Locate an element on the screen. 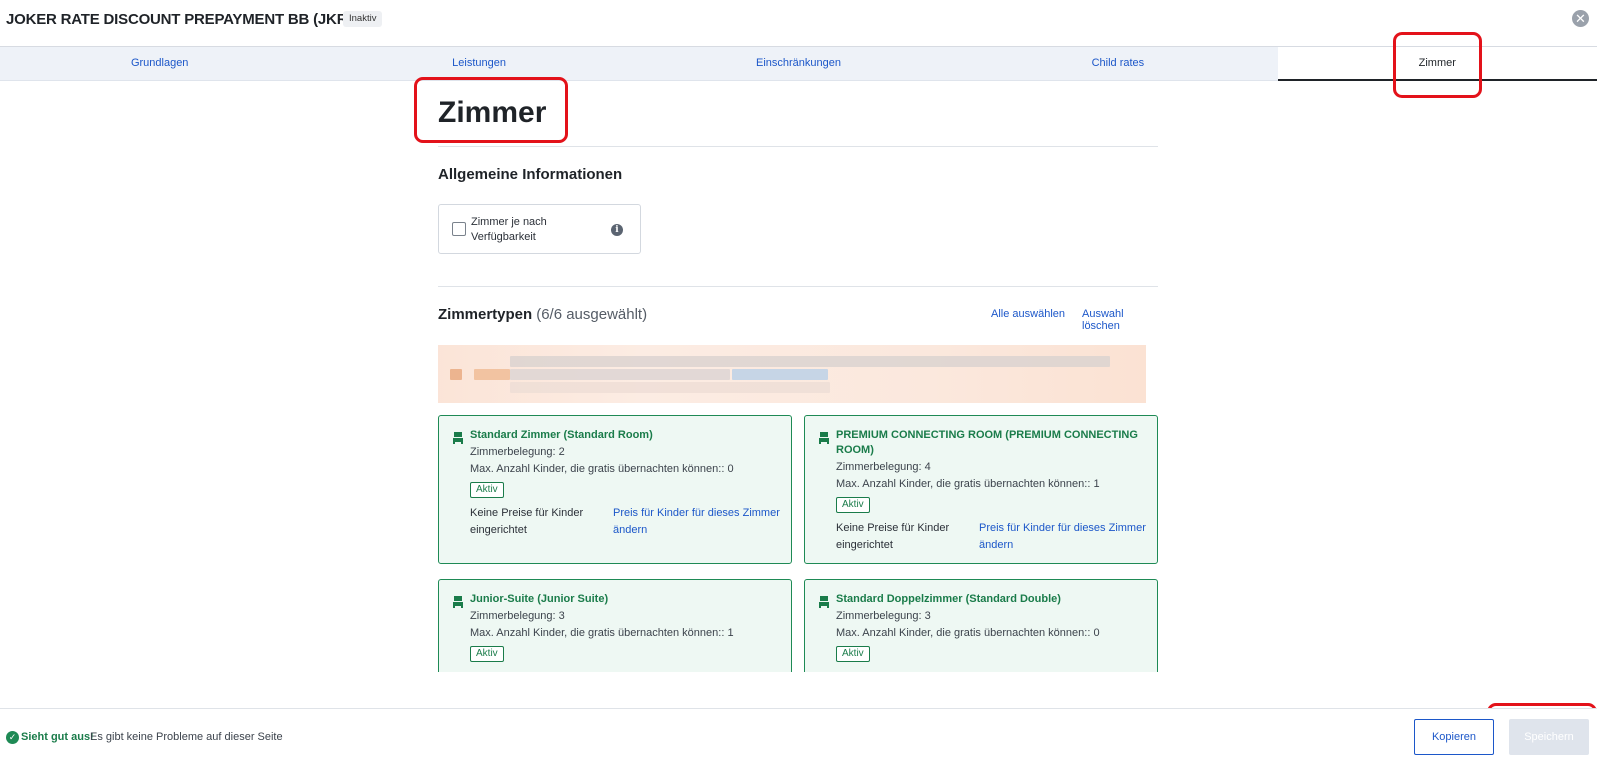 This screenshot has height=759, width=1597. section-heading-general: Allgemeine Informationen is located at coordinates (530, 174).